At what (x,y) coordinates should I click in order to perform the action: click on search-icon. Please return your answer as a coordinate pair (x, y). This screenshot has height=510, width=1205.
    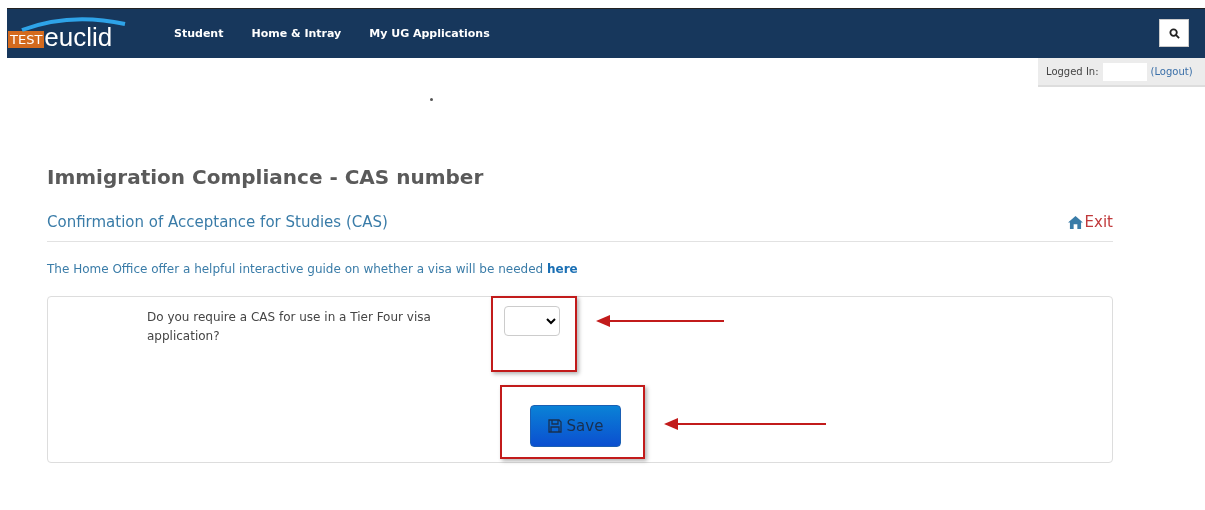
    Looking at the image, I should click on (1174, 33).